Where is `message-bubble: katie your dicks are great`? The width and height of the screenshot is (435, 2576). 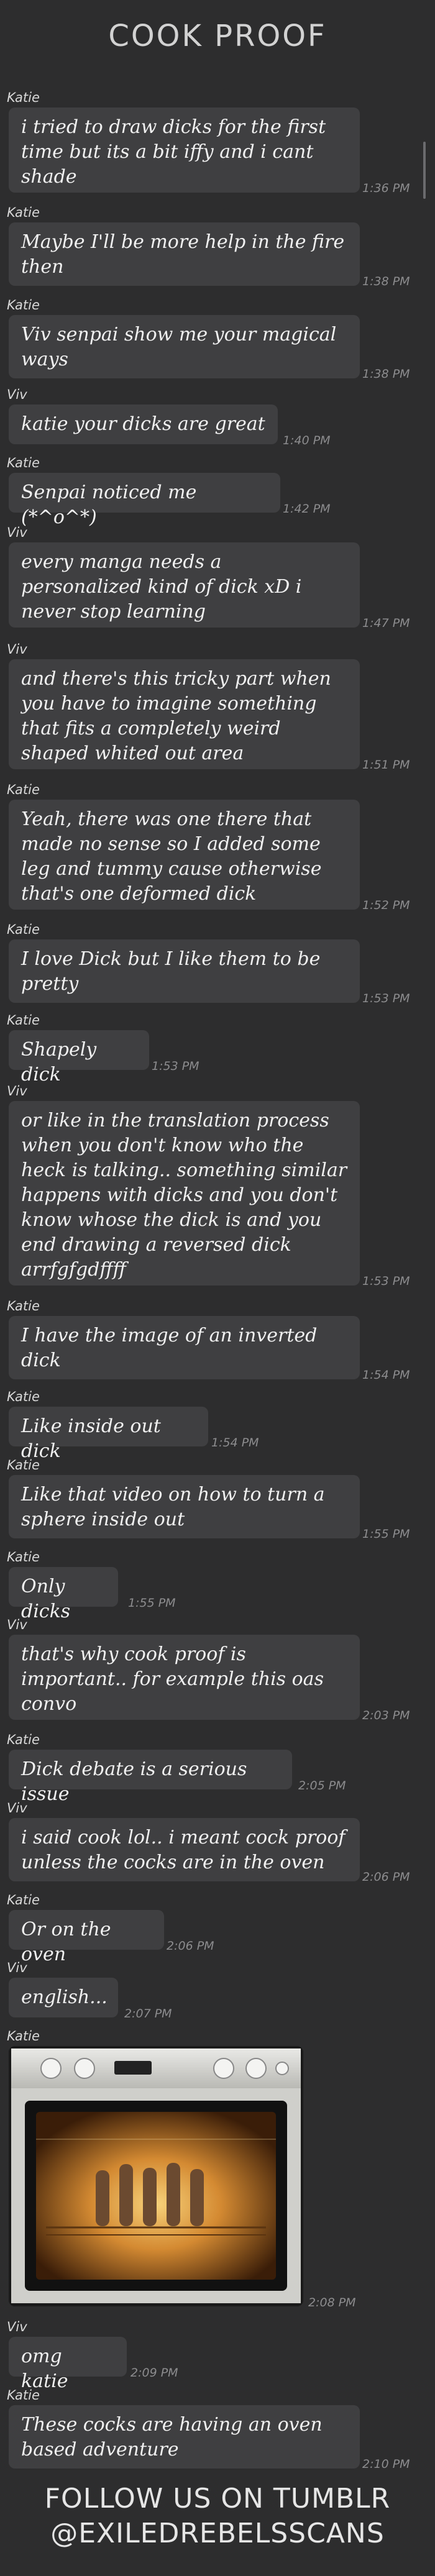
message-bubble: katie your dicks are great is located at coordinates (143, 424).